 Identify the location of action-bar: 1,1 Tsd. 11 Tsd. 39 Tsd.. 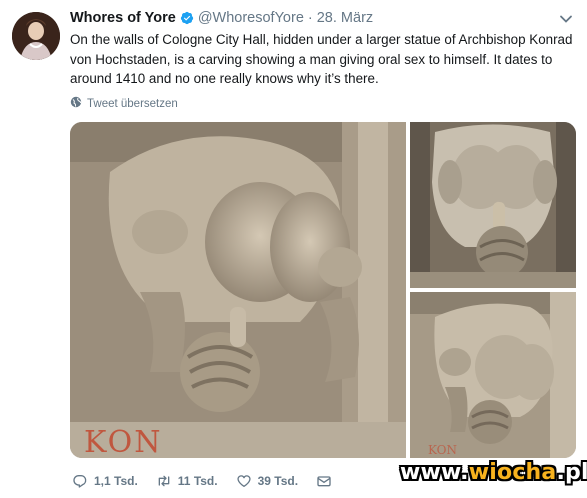
(211, 481).